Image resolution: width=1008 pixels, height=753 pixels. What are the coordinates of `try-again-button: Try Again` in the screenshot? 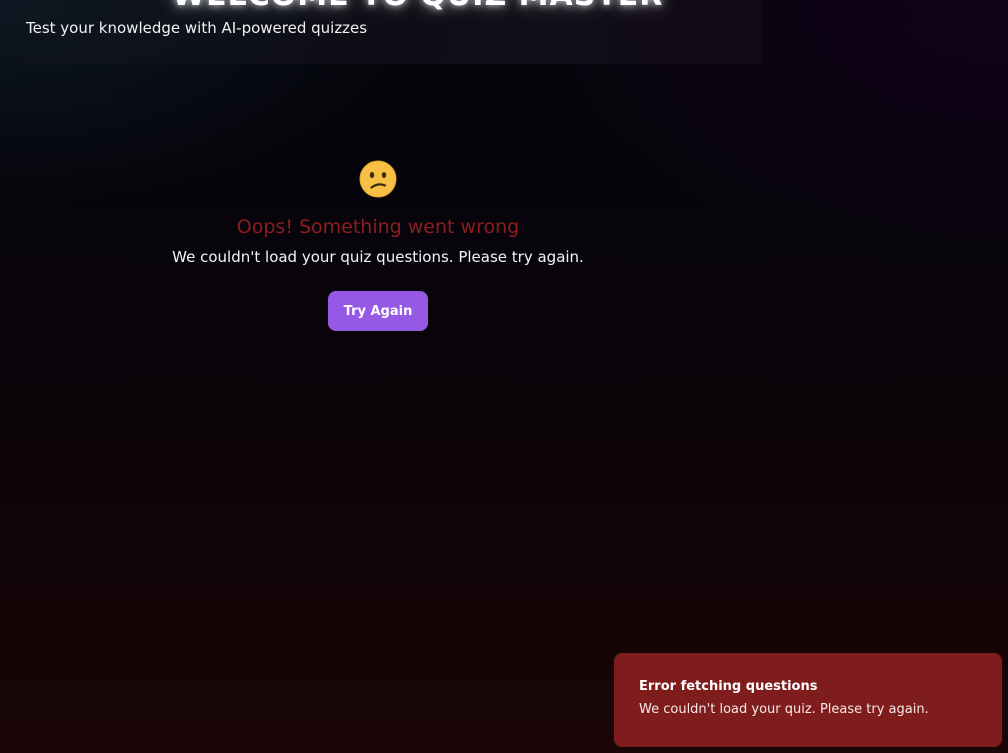 It's located at (378, 311).